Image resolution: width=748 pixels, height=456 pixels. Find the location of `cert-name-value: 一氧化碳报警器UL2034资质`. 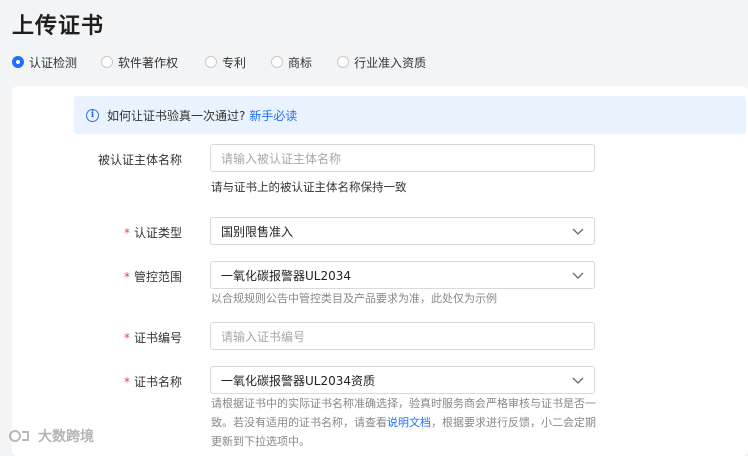

cert-name-value: 一氧化碳报警器UL2034资质 is located at coordinates (298, 380).